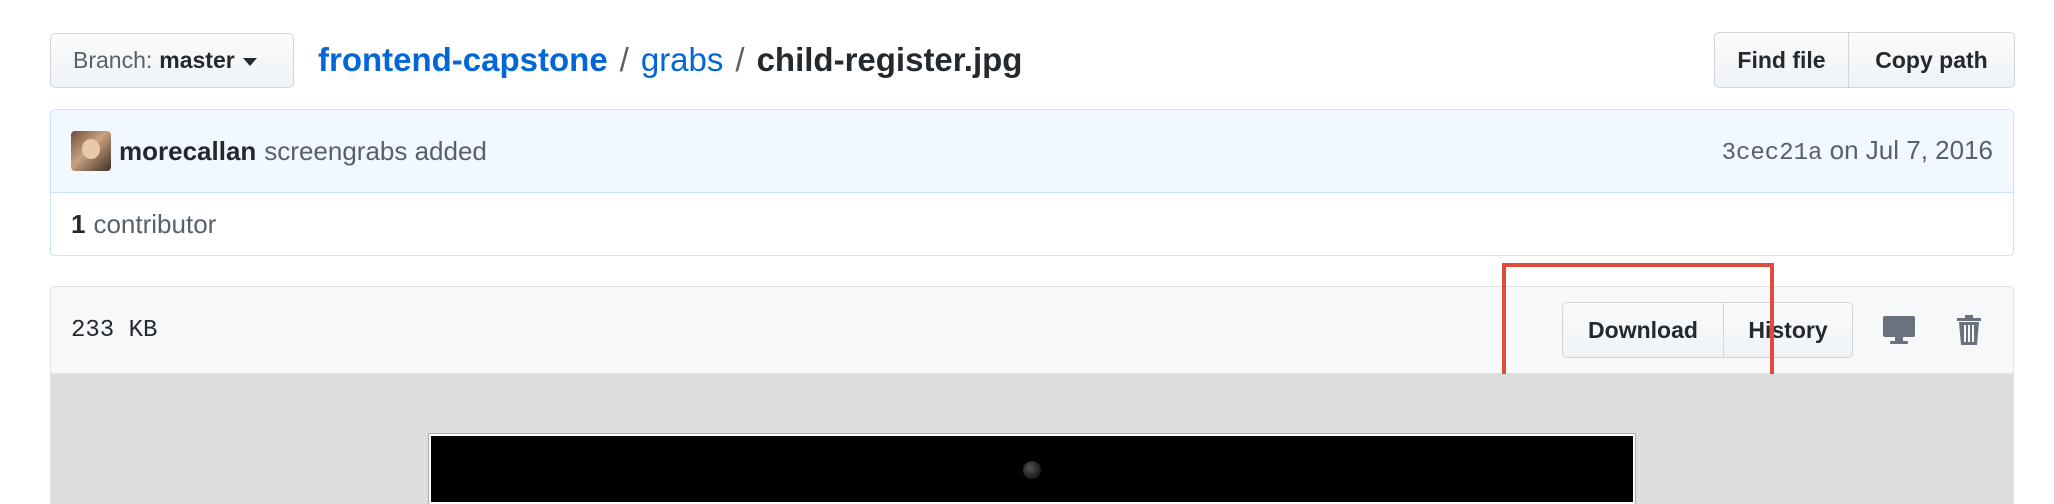 Image resolution: width=2054 pixels, height=504 pixels. I want to click on file-size: 233 KB, so click(114, 330).